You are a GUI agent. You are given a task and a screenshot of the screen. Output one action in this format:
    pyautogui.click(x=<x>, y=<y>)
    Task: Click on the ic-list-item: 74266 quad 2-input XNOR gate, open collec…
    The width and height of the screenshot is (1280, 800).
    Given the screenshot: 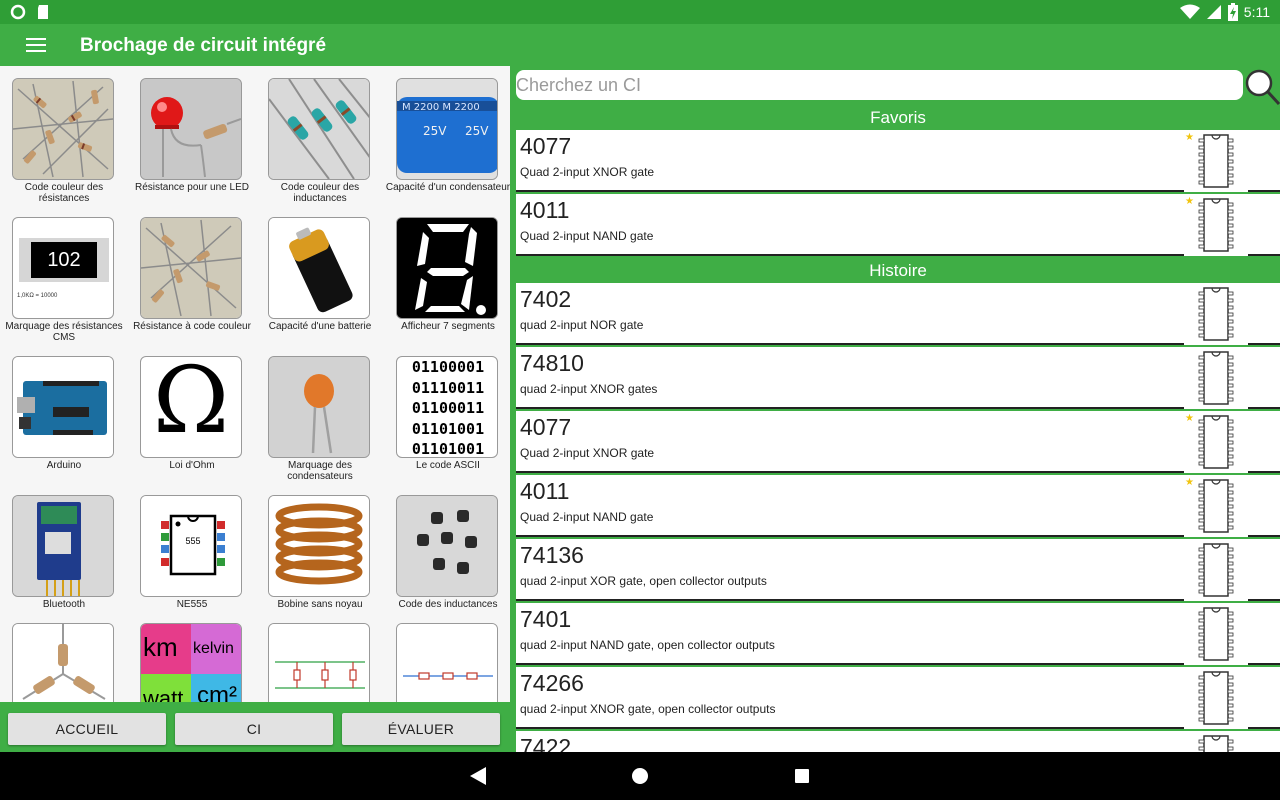 What is the action you would take?
    pyautogui.click(x=898, y=698)
    